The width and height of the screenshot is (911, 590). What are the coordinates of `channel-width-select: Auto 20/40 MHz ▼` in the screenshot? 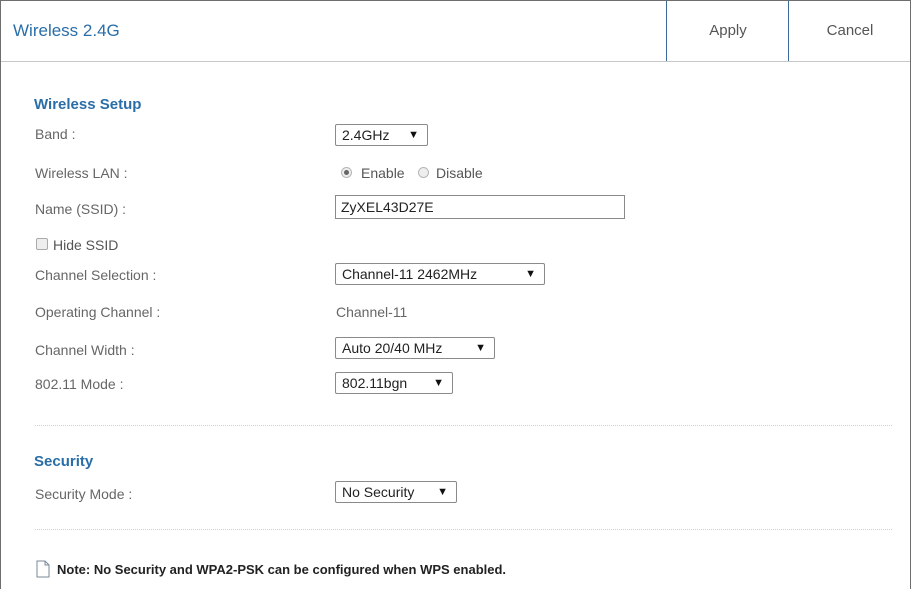 It's located at (415, 348).